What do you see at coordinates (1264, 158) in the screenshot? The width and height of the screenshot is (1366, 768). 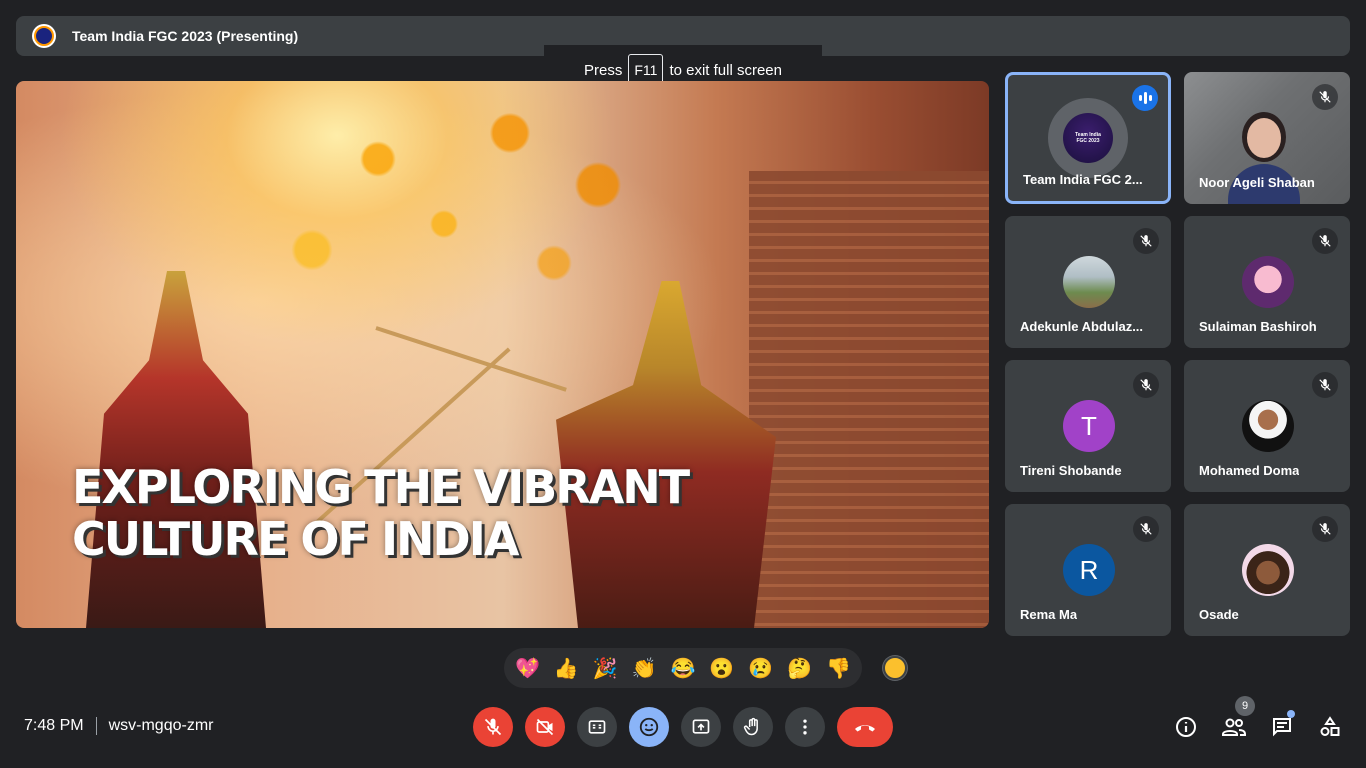 I see `participant-video` at bounding box center [1264, 158].